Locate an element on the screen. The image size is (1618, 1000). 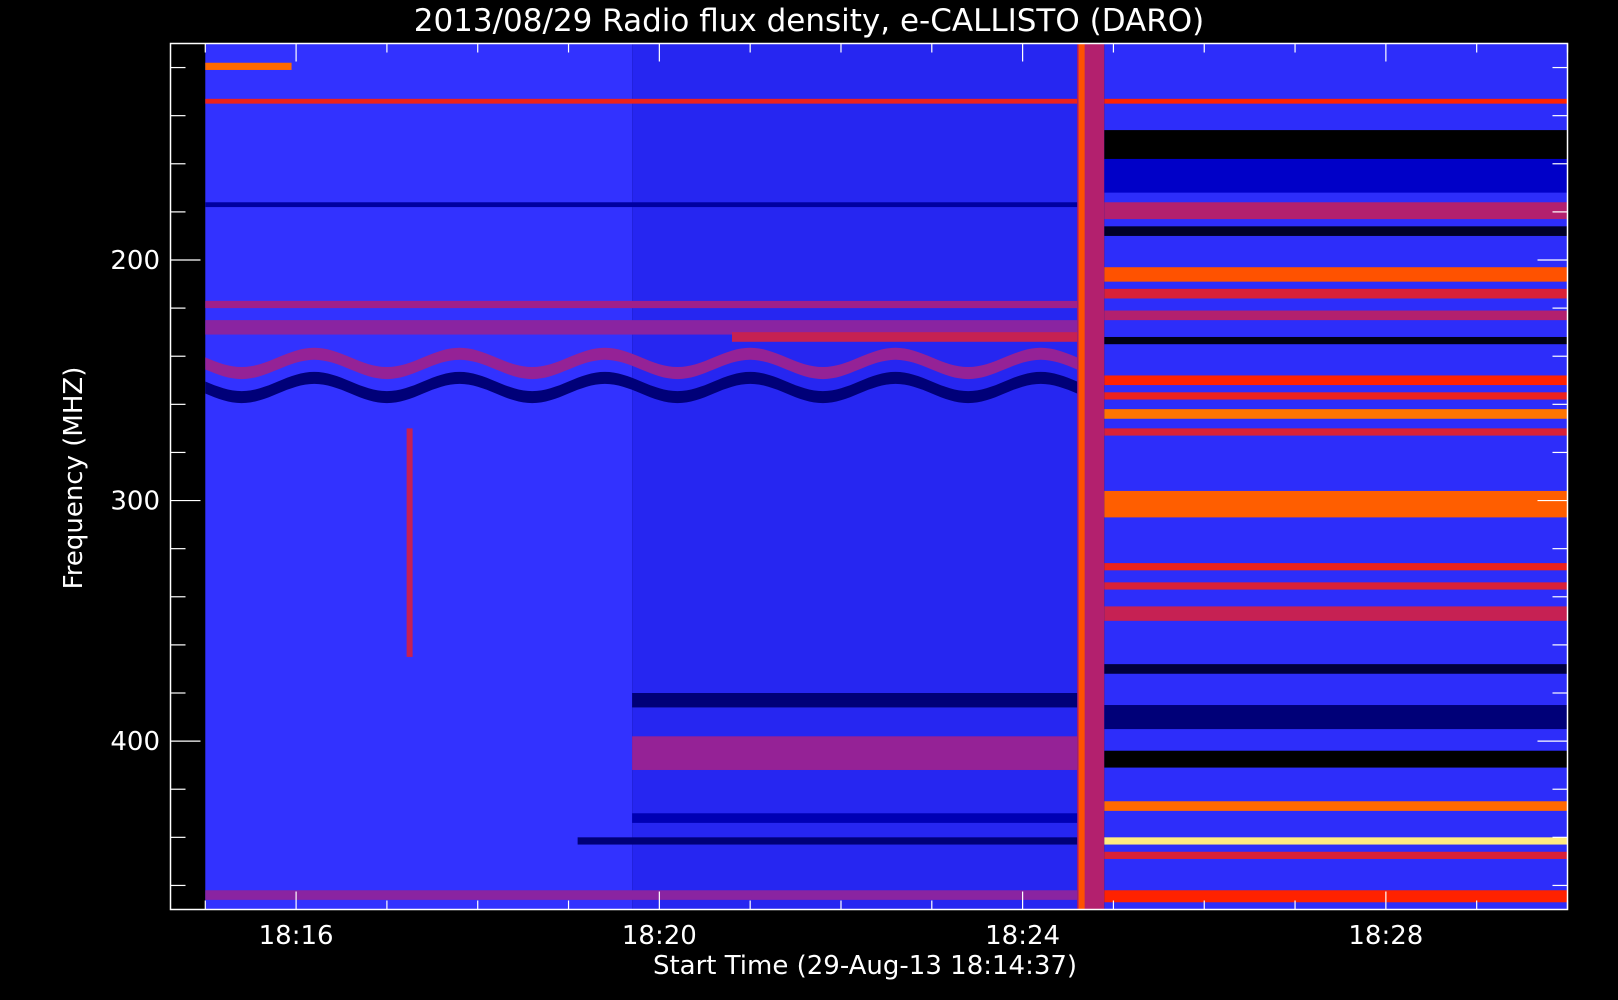
x-tick-label: 18:28 is located at coordinates (1385, 936).